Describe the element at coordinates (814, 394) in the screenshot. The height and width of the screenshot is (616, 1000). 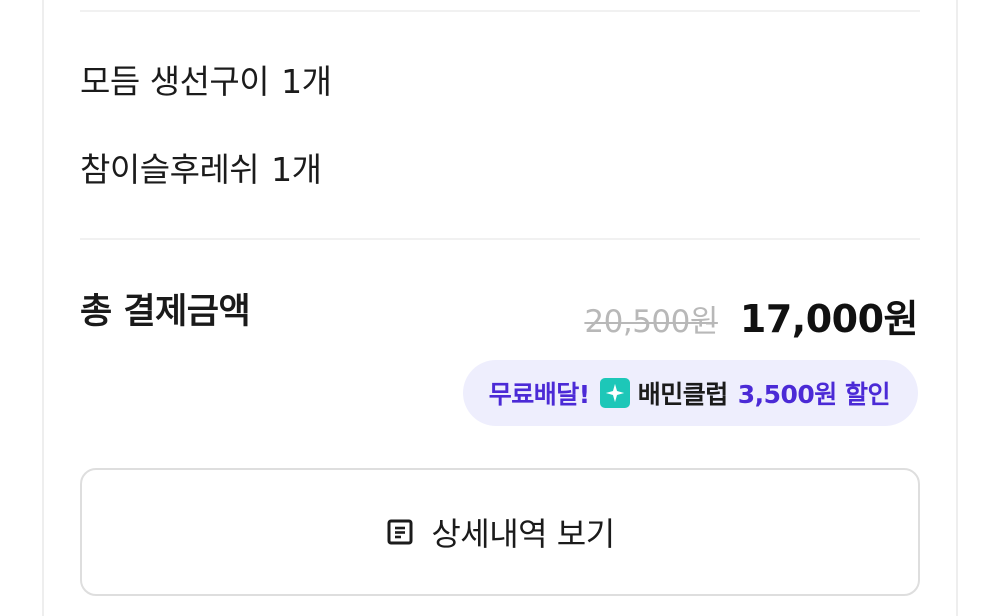
I see `discount-amount: 3,500원 할인` at that location.